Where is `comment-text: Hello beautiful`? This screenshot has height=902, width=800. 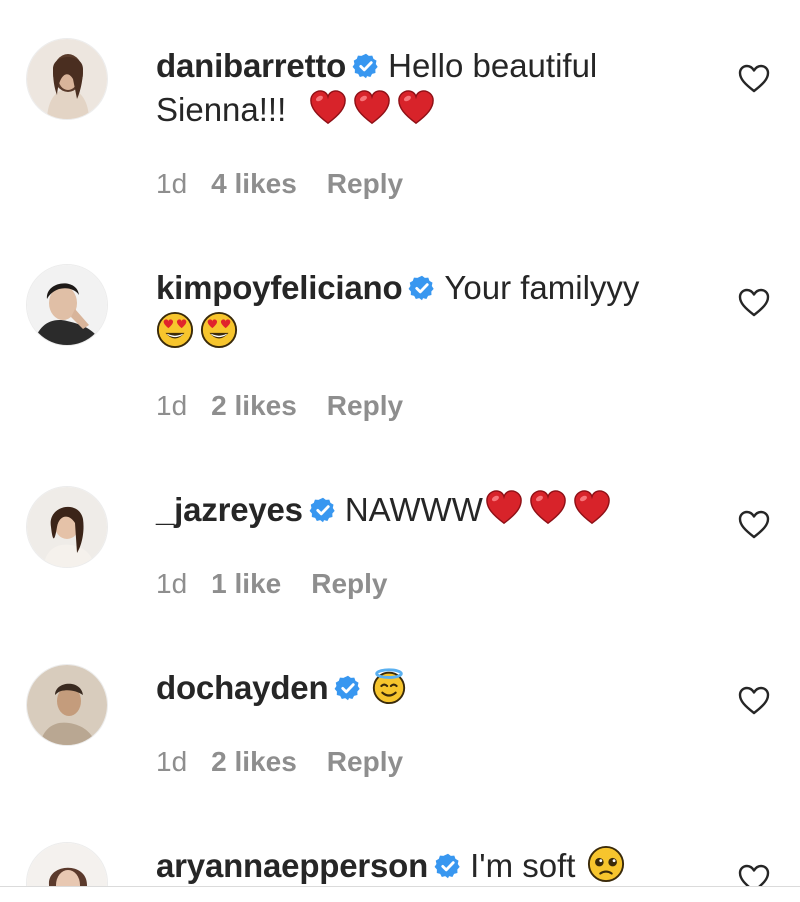
comment-text: Hello beautiful is located at coordinates (493, 65).